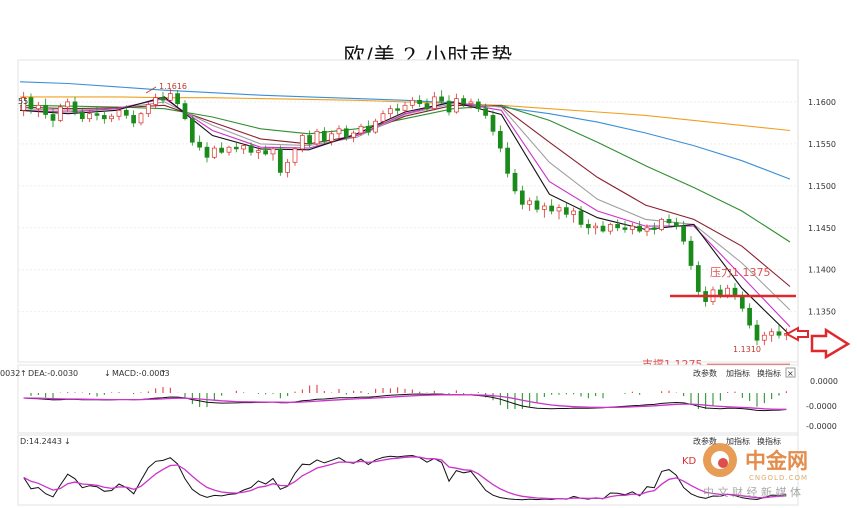 This screenshot has height=508, width=857. I want to click on resistance-label: 压力1.1375, so click(740, 272).